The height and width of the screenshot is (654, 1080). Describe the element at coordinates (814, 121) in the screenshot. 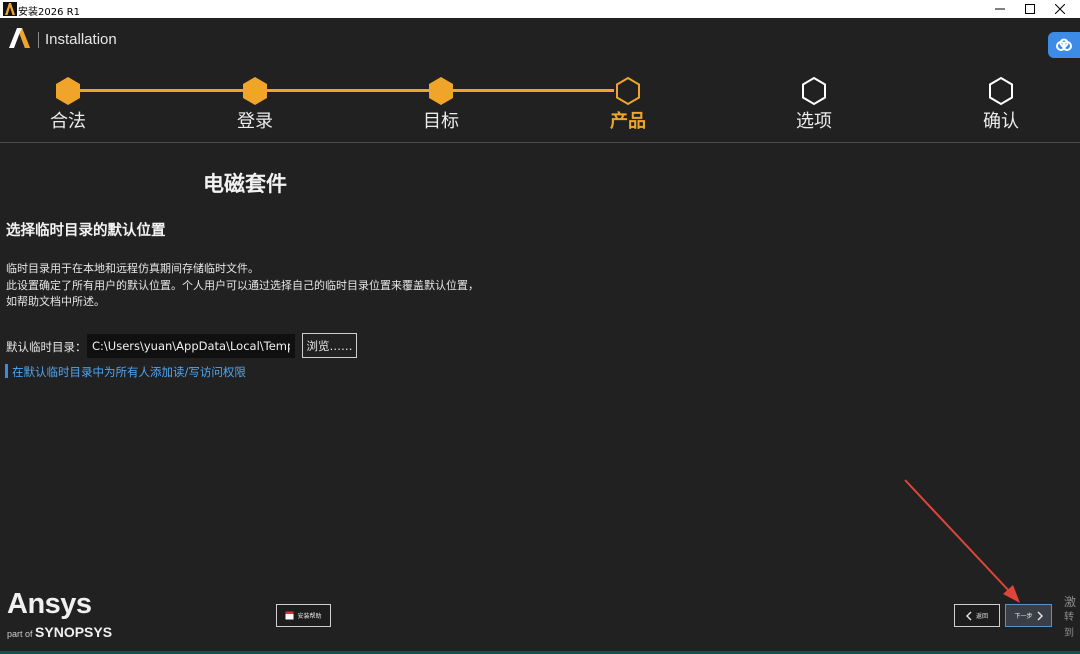

I see `step-label: 选项` at that location.